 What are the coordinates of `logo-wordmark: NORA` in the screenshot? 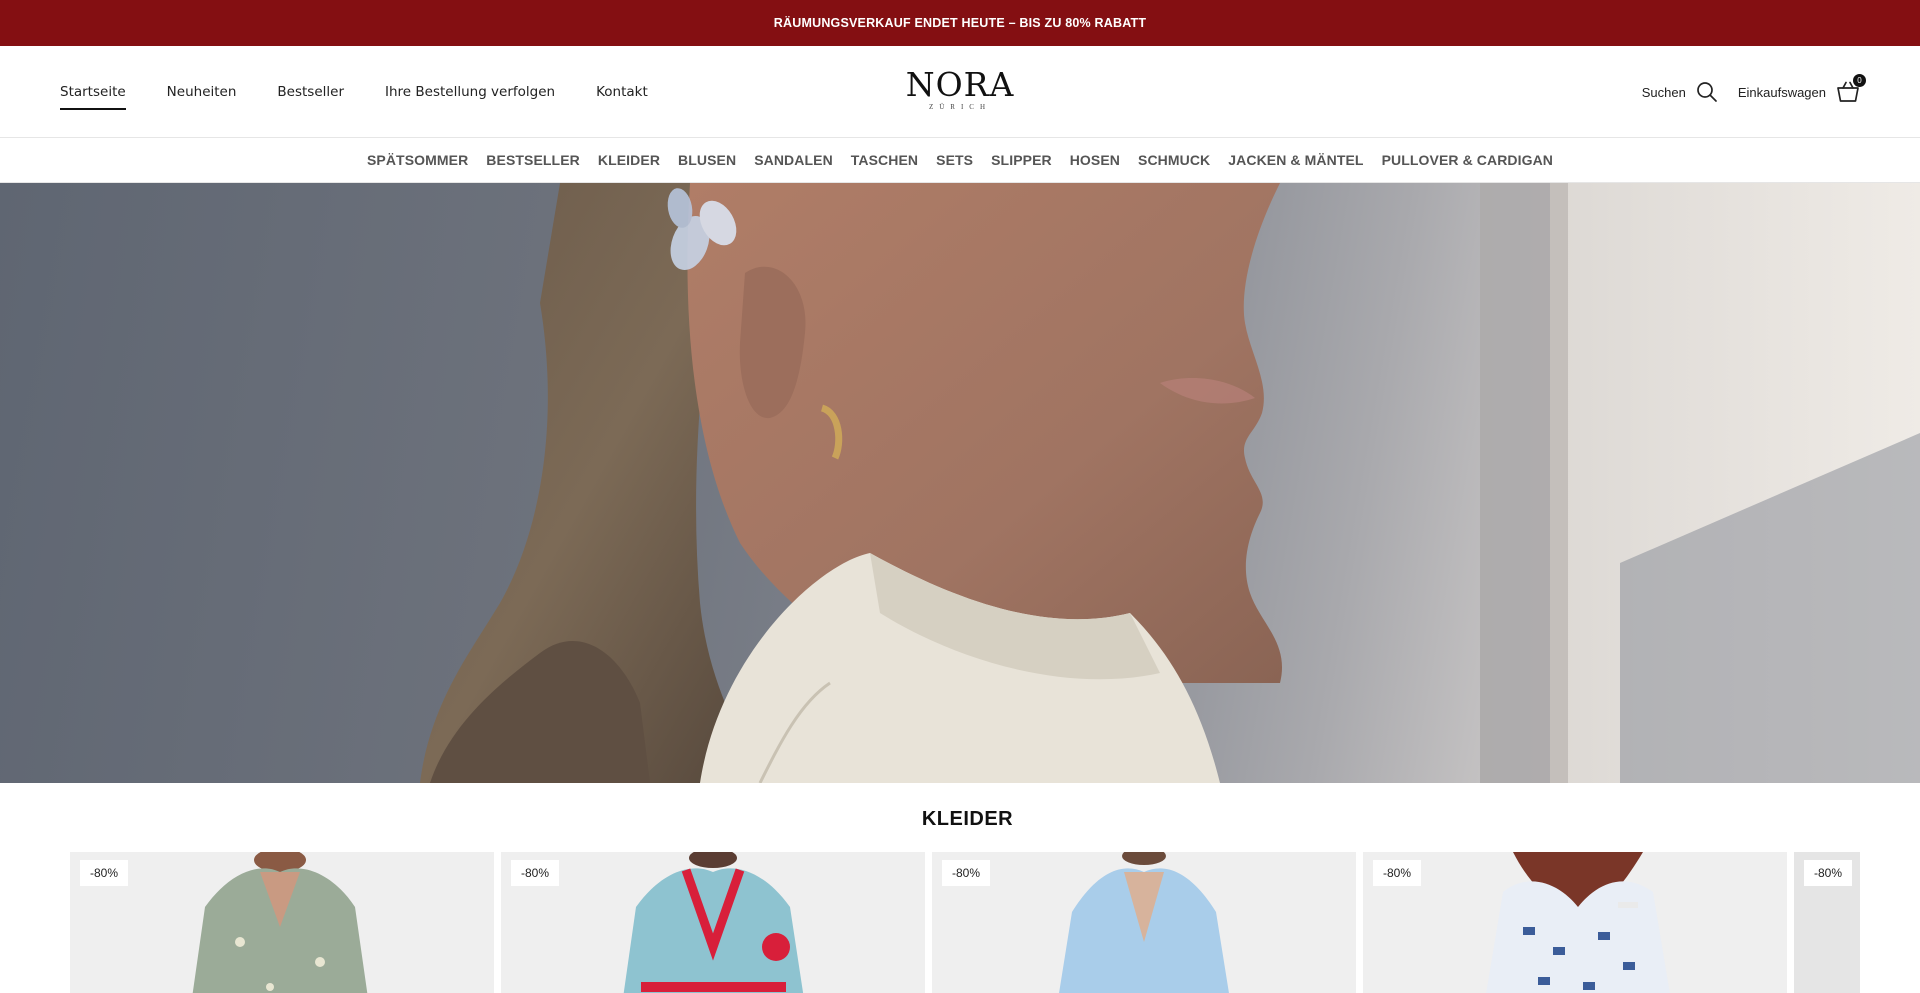 It's located at (960, 84).